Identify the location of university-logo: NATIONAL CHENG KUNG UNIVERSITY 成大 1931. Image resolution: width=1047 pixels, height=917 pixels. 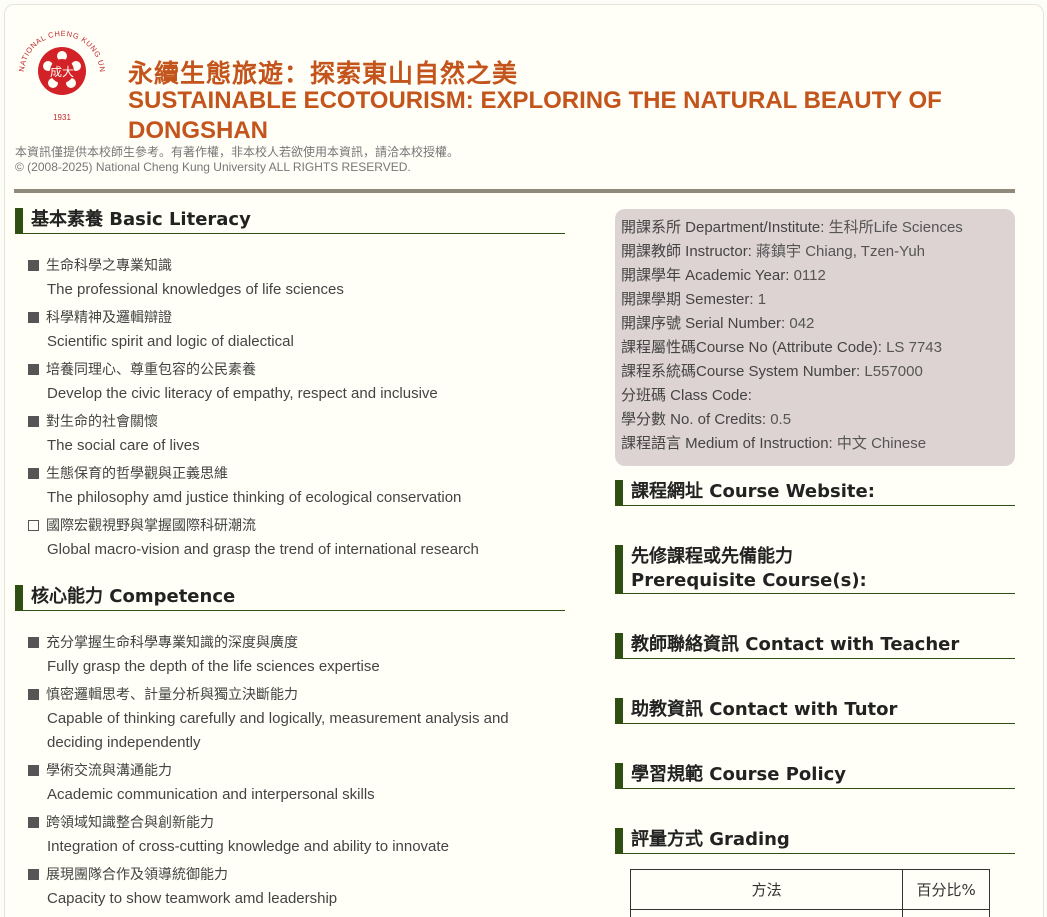
(59, 69).